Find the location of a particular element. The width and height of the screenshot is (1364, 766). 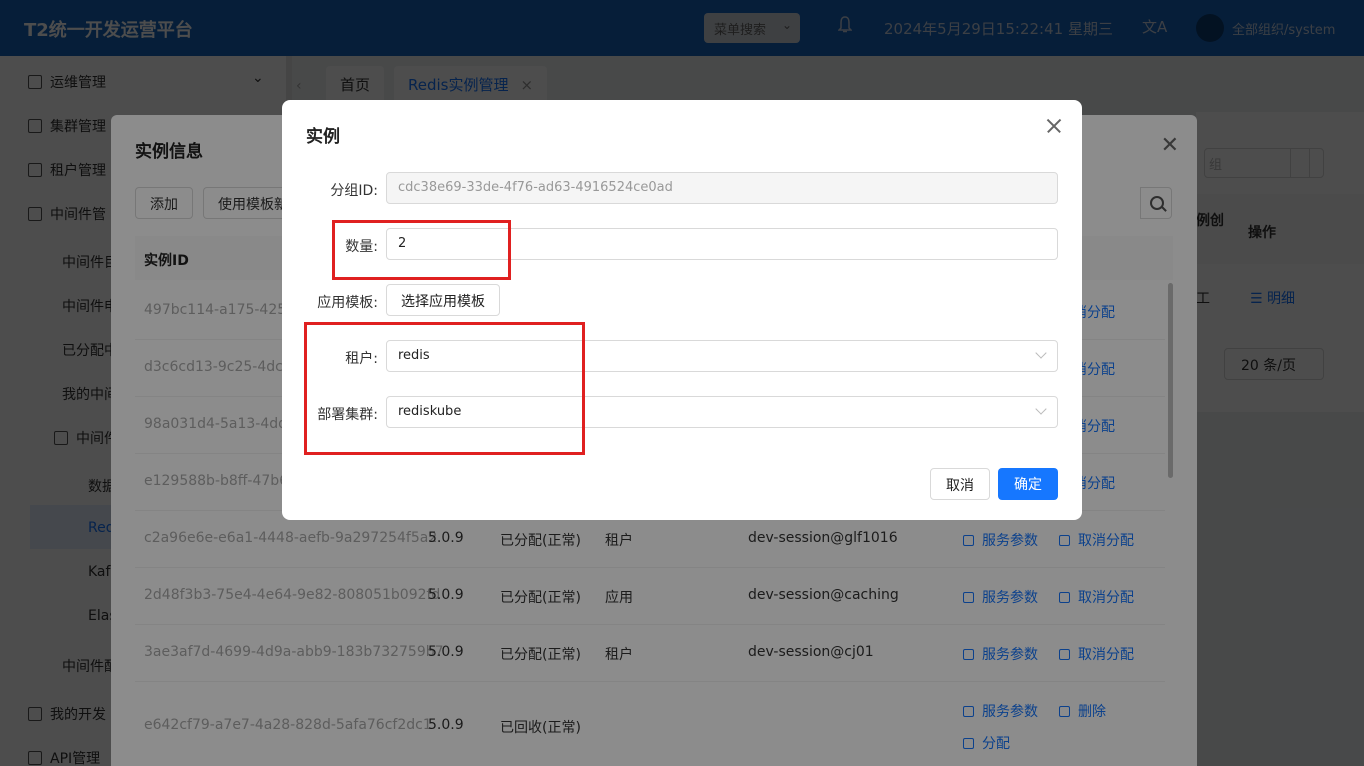

app-template-label: 应用模板: is located at coordinates (347, 303).